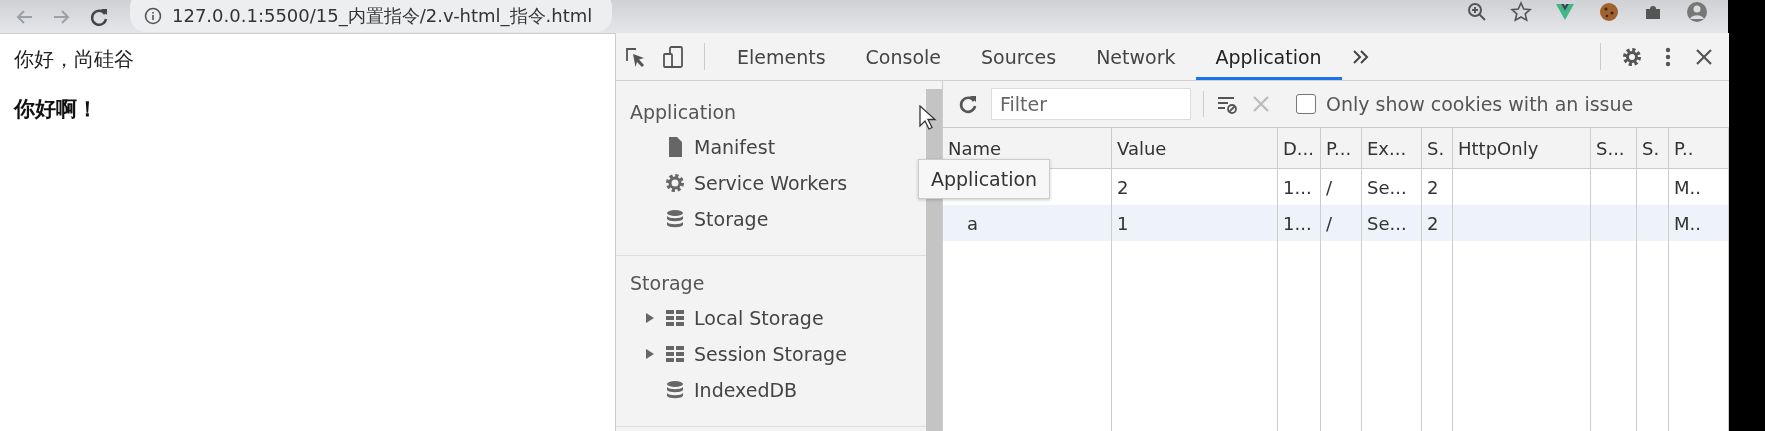 The width and height of the screenshot is (1765, 431). I want to click on star-icon, so click(1521, 11).